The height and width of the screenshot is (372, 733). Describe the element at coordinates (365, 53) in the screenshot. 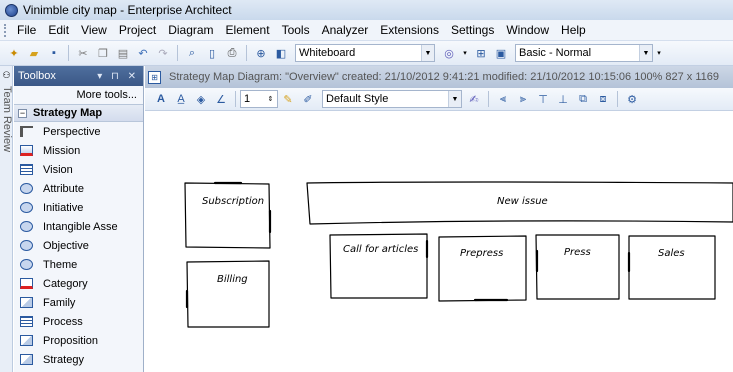

I see `workspace-dropdown: Whiteboard ▼` at that location.